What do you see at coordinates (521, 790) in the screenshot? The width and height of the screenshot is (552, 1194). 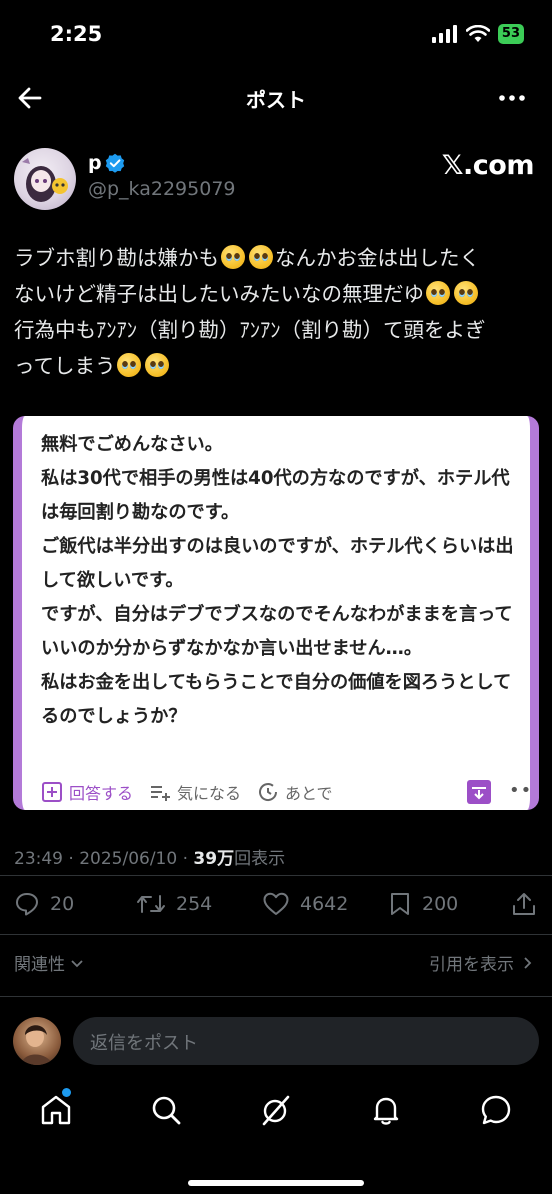 I see `image-more-icon: •••` at bounding box center [521, 790].